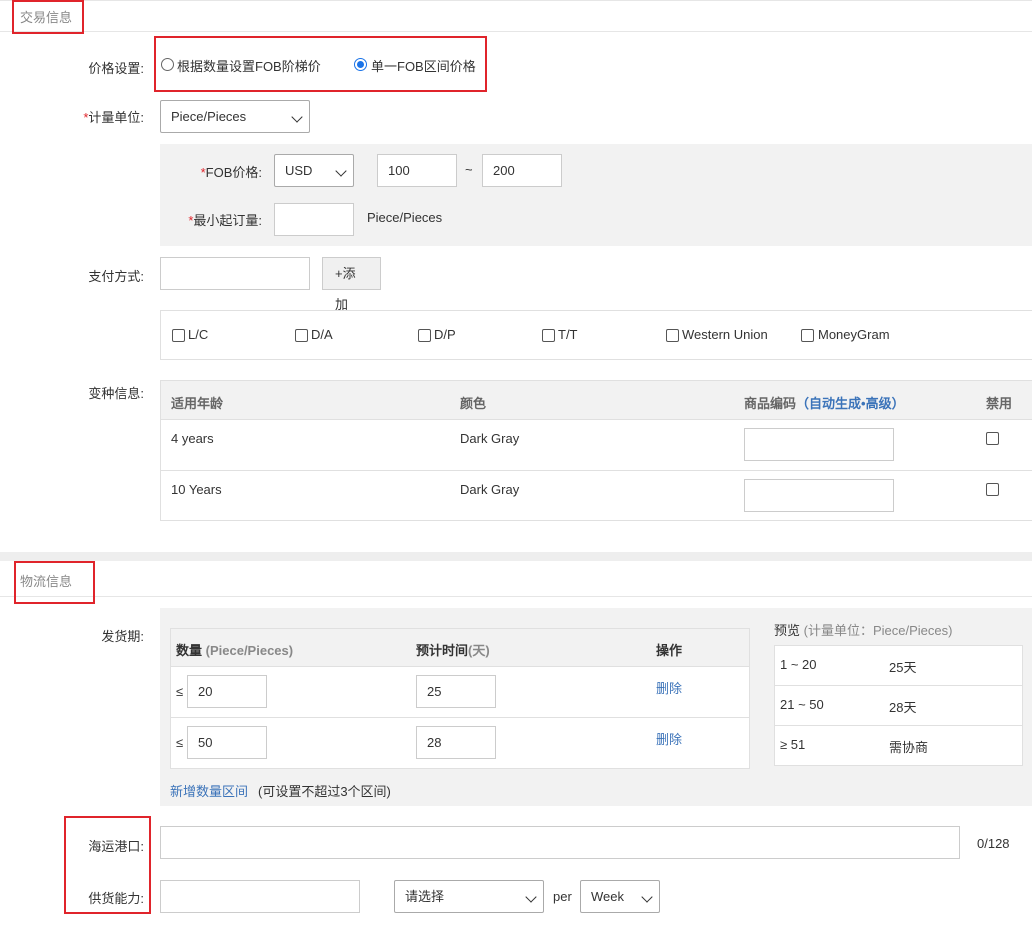 The height and width of the screenshot is (928, 1032). What do you see at coordinates (999, 403) in the screenshot?
I see `header-disable: 禁用` at bounding box center [999, 403].